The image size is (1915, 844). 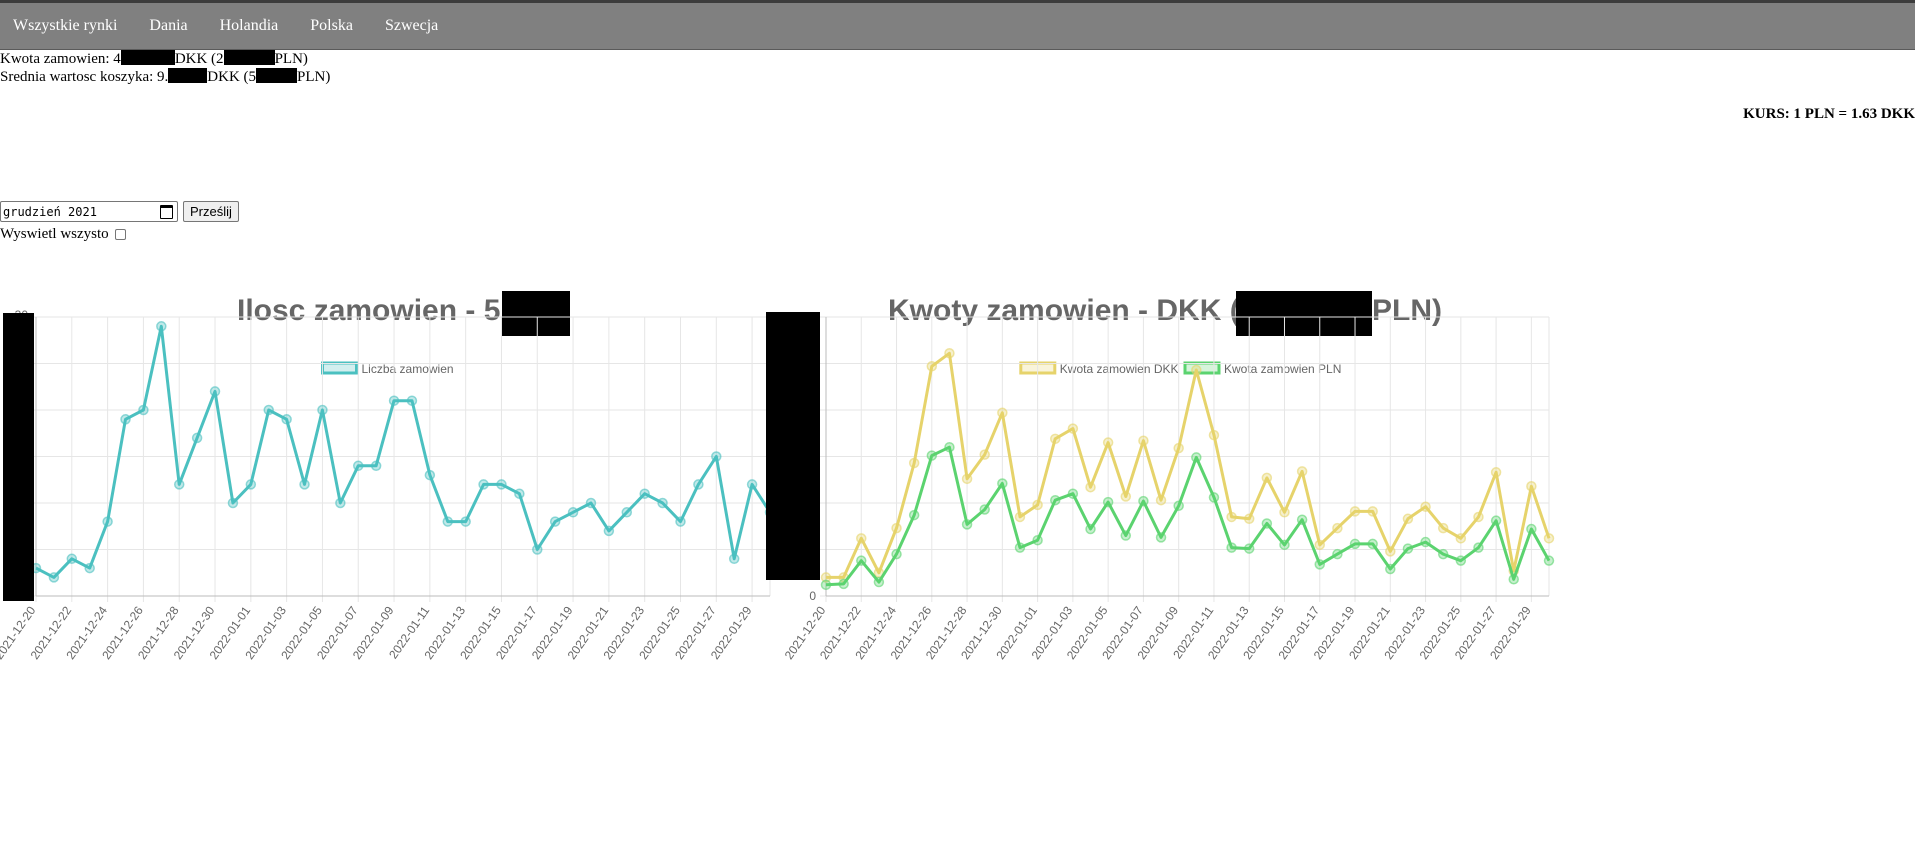 I want to click on filter-form: grudzień 2021 Prześlij, so click(x=119, y=211).